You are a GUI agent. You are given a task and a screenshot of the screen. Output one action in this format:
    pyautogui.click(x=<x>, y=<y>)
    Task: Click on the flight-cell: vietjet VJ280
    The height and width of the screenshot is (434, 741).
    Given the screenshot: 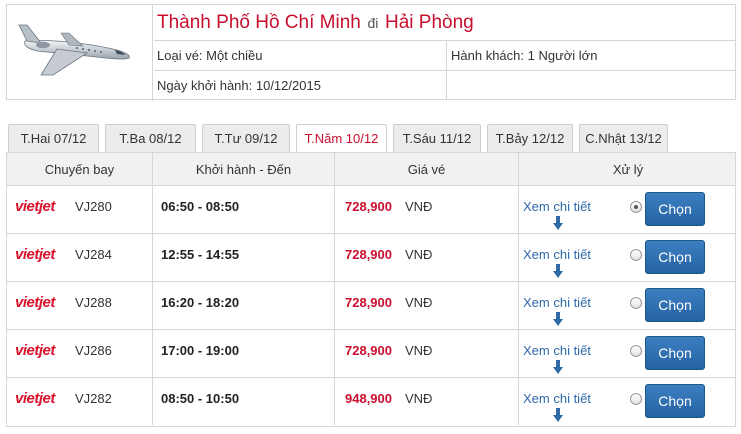 What is the action you would take?
    pyautogui.click(x=80, y=209)
    